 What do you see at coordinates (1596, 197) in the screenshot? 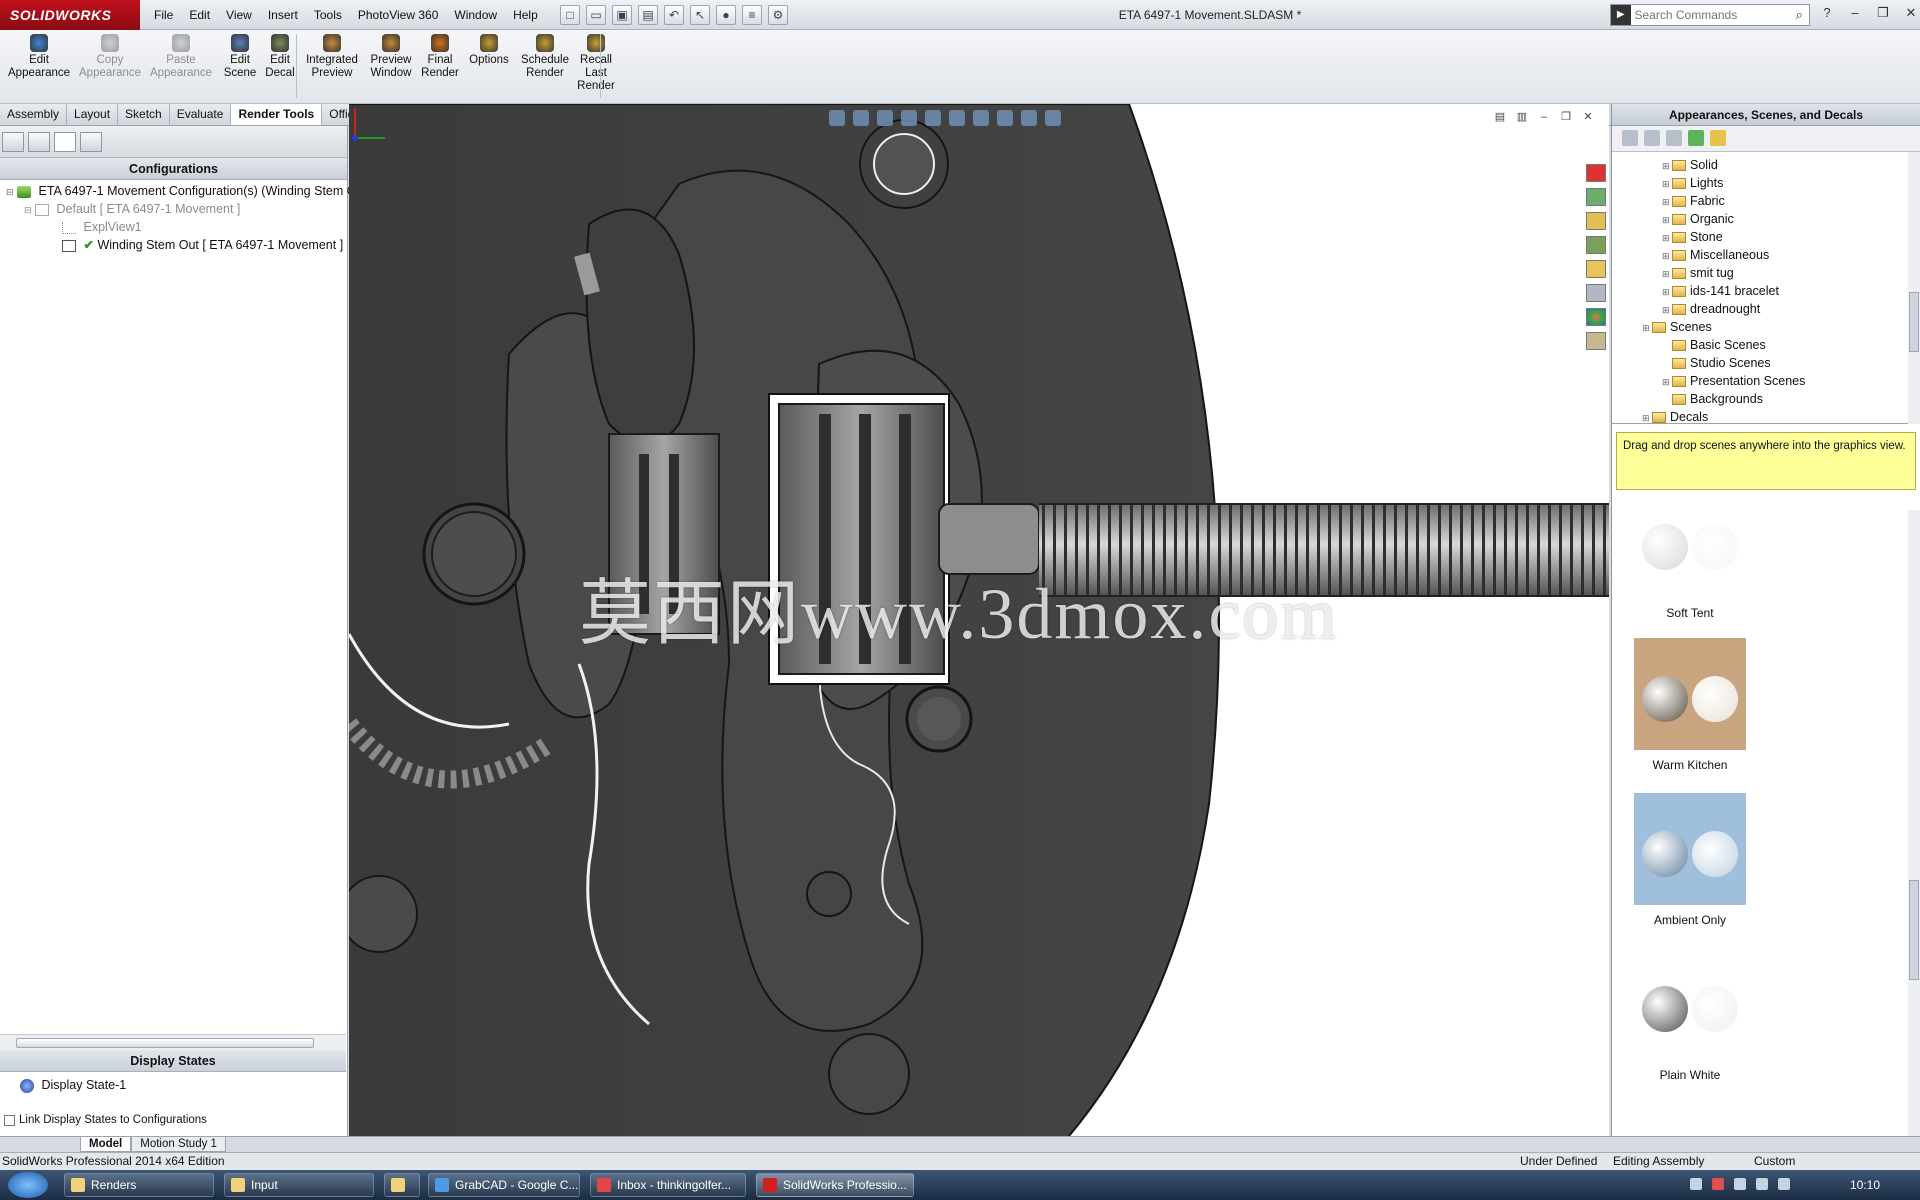
I see `design-library-tab-icon` at bounding box center [1596, 197].